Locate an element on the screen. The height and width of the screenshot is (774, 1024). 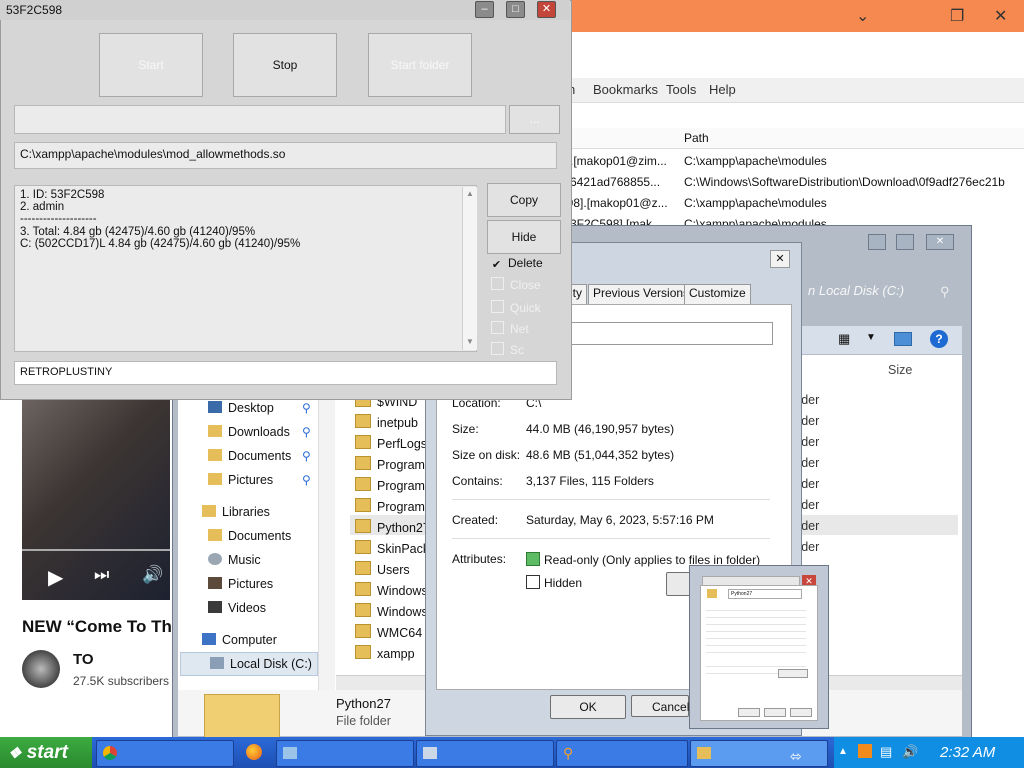
scroll-up-icon: ▲ is located at coordinates (470, 193).